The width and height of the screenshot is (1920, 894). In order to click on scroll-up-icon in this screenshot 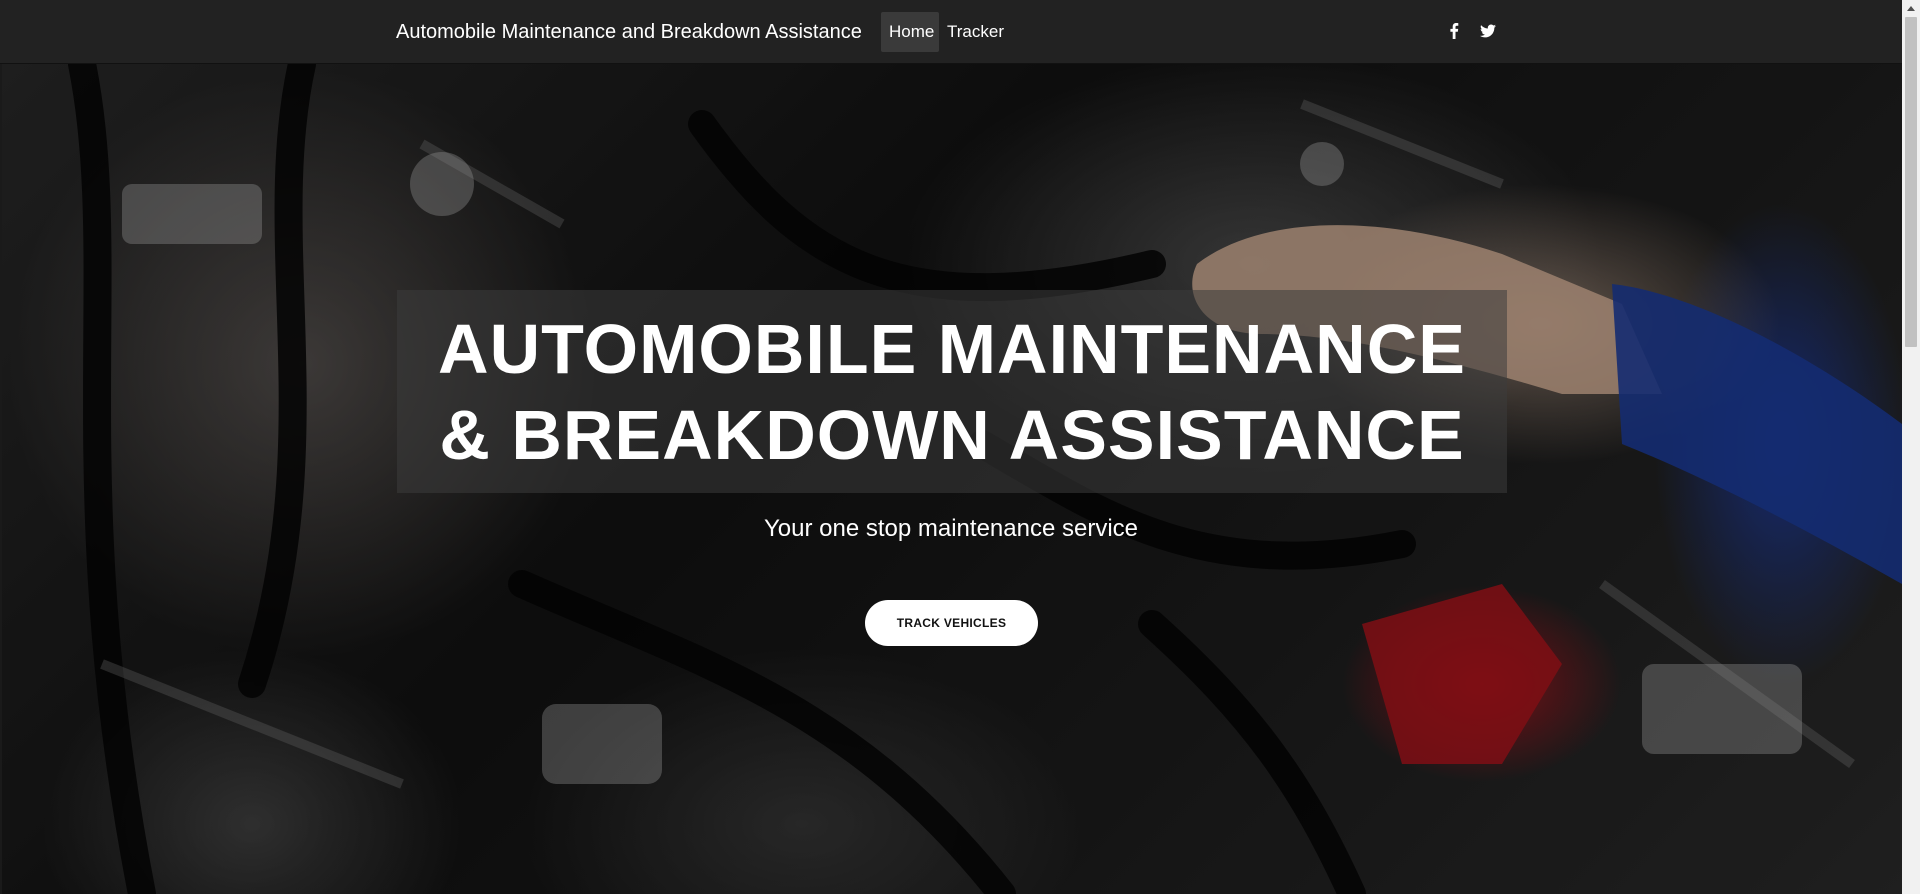, I will do `click(1911, 8)`.